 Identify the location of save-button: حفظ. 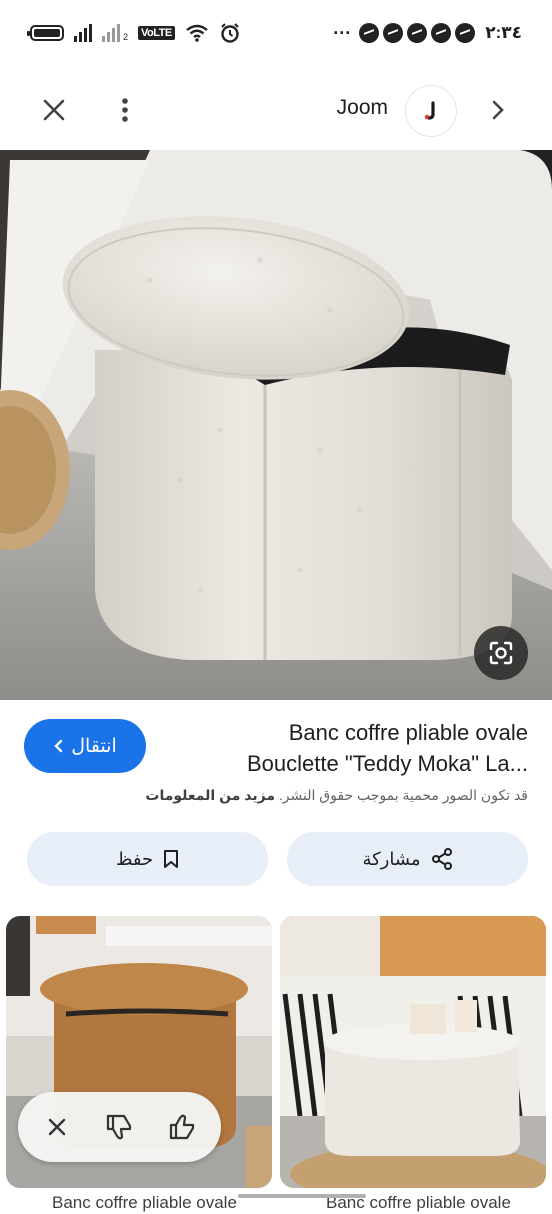
(147, 859).